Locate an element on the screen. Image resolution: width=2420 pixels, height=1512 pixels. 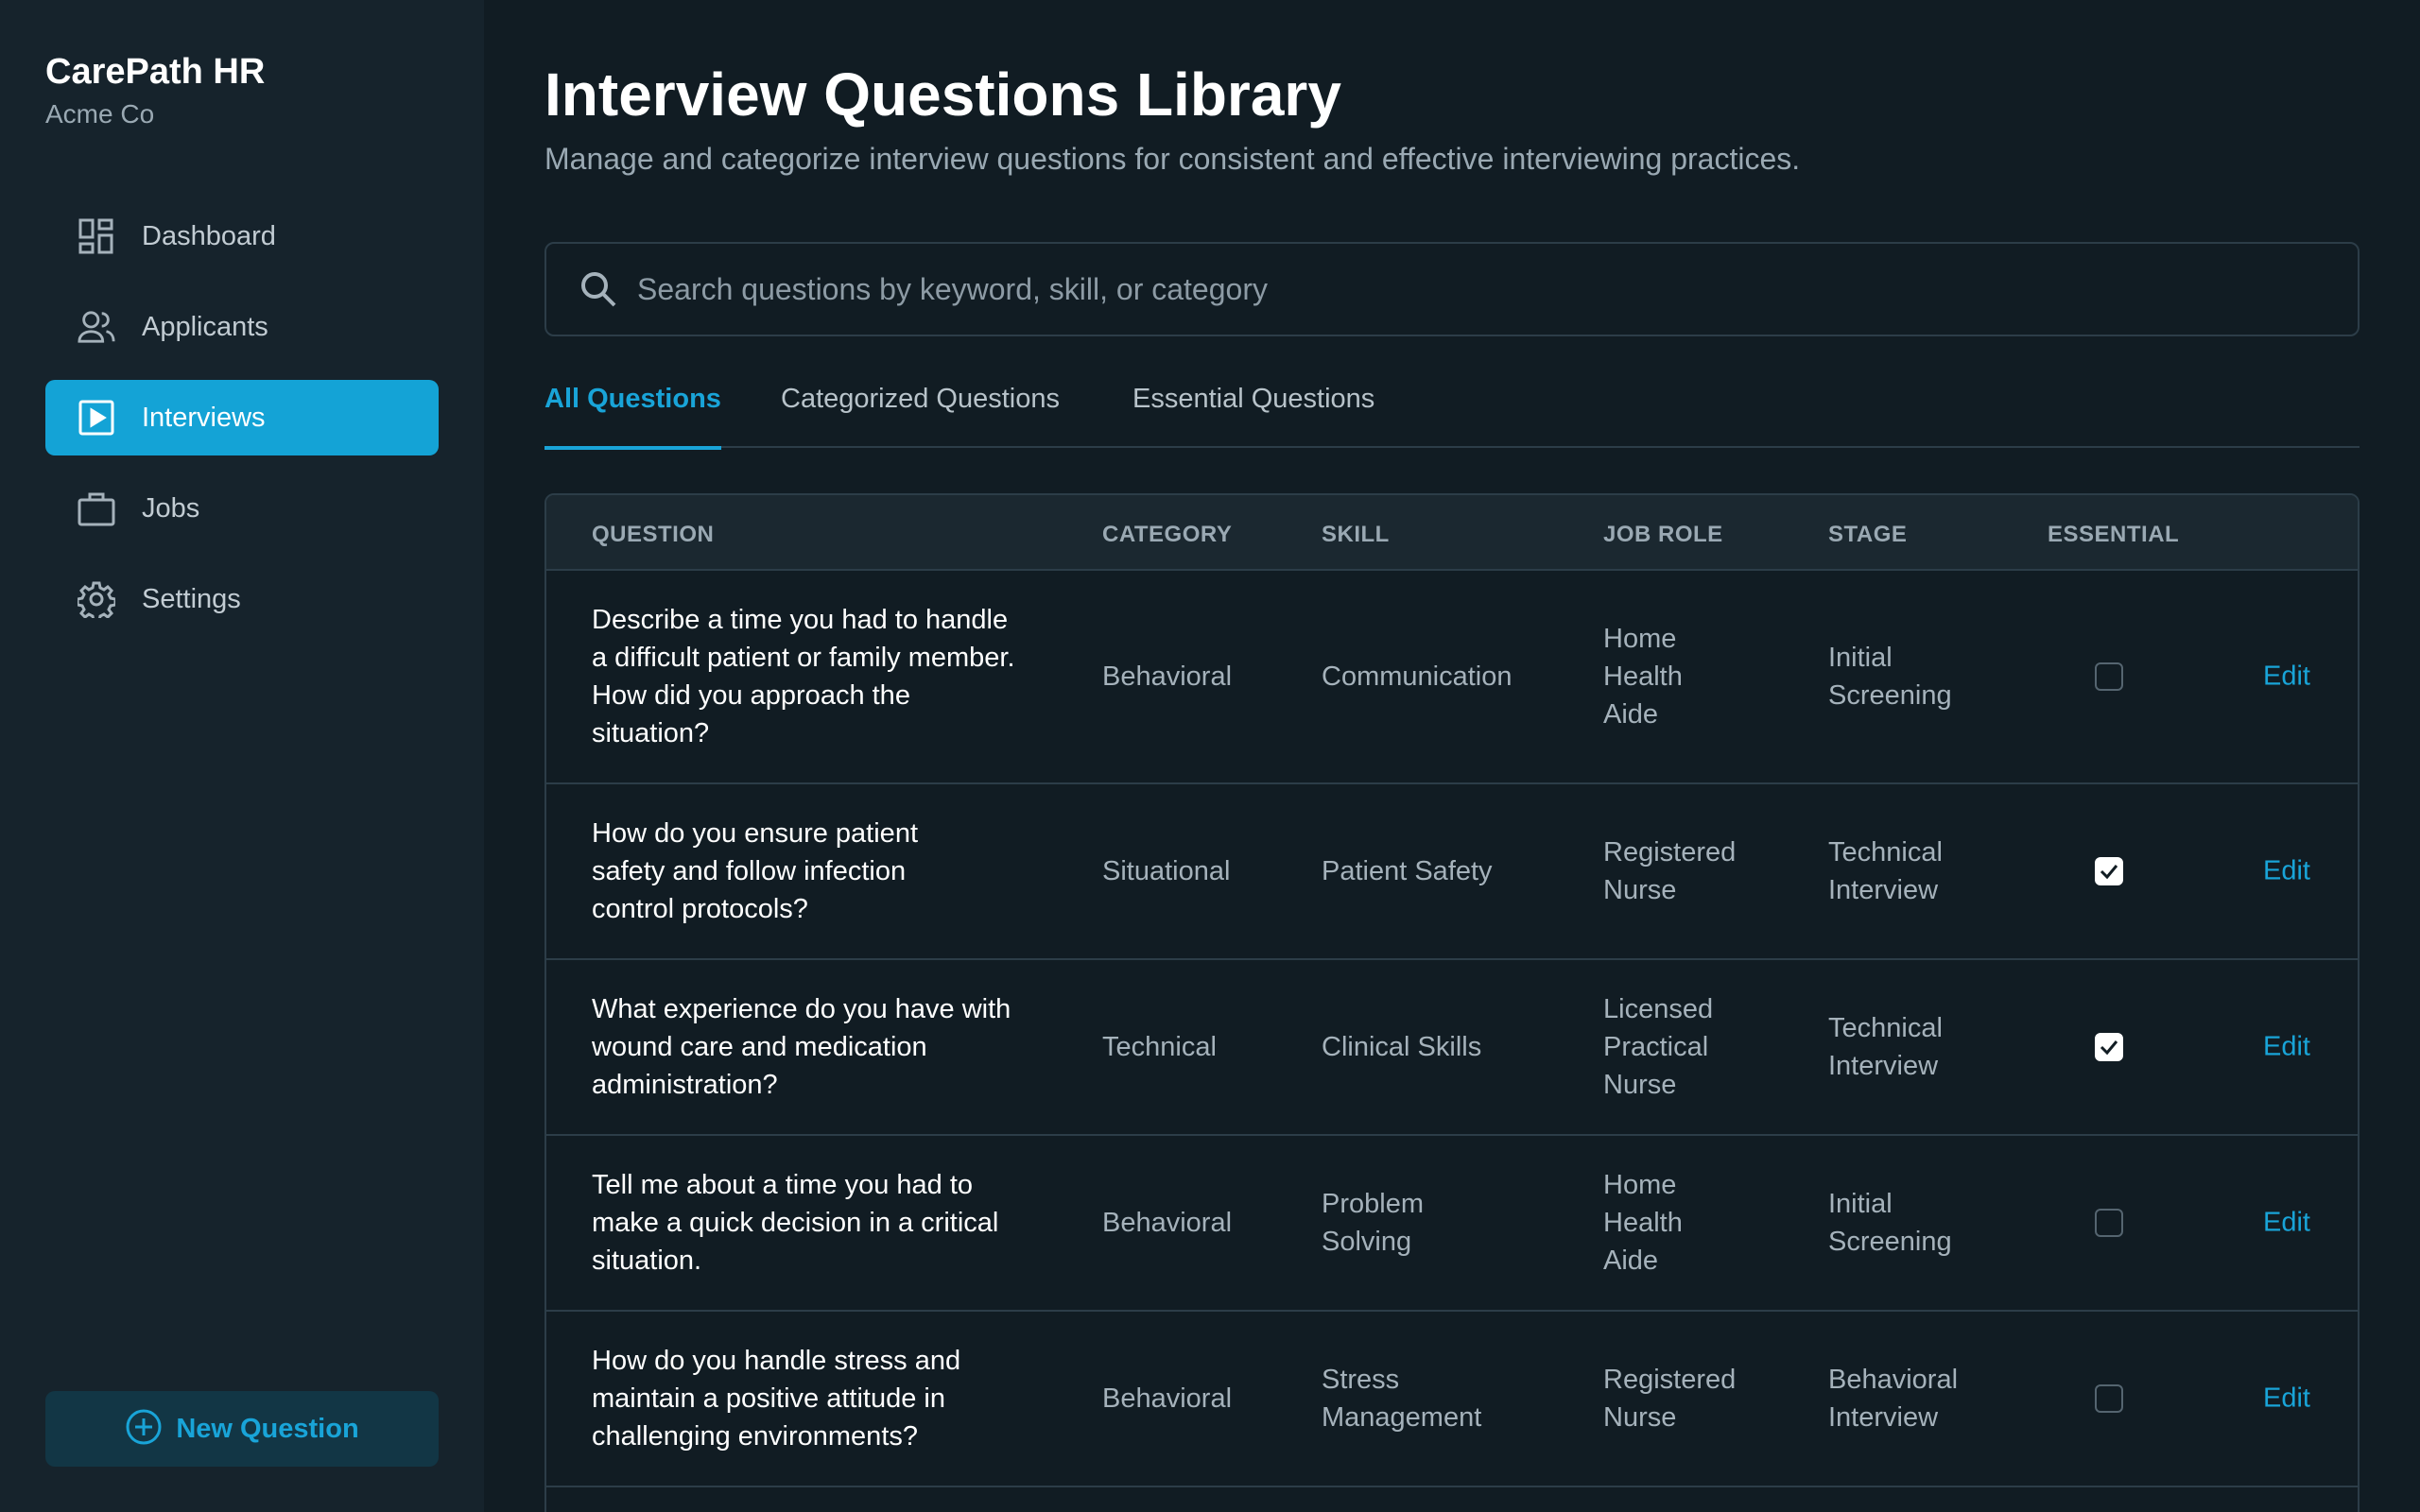
column-header-question: QUESTION is located at coordinates (653, 534).